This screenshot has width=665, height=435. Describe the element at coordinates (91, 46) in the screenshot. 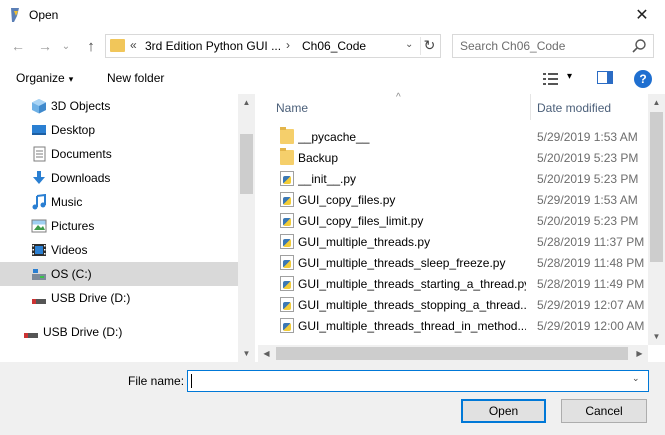

I see `up-button: ↑` at that location.